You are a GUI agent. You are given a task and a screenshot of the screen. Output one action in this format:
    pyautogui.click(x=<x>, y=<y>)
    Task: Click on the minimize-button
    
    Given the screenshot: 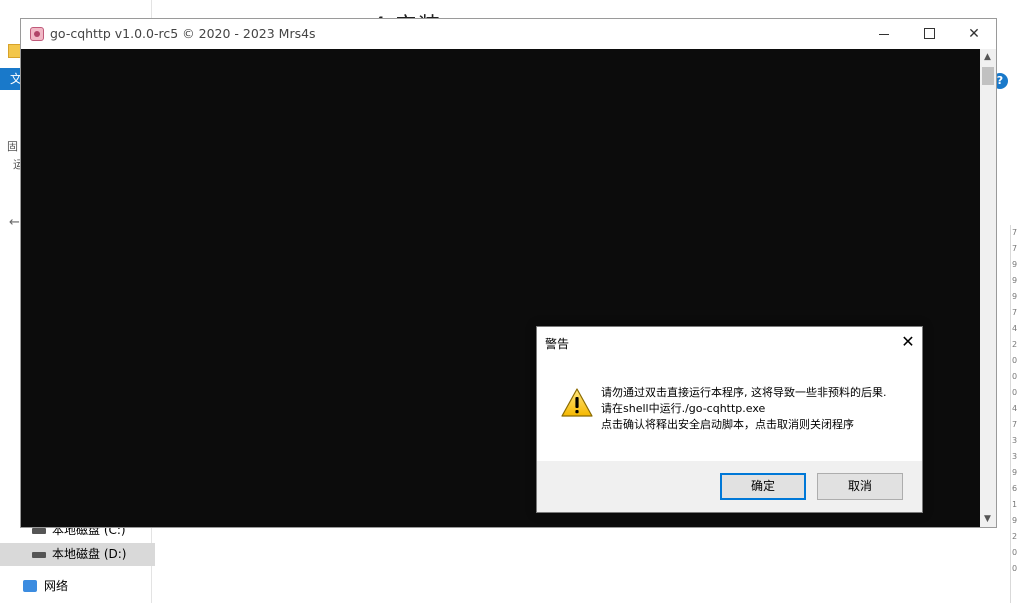 What is the action you would take?
    pyautogui.click(x=884, y=34)
    